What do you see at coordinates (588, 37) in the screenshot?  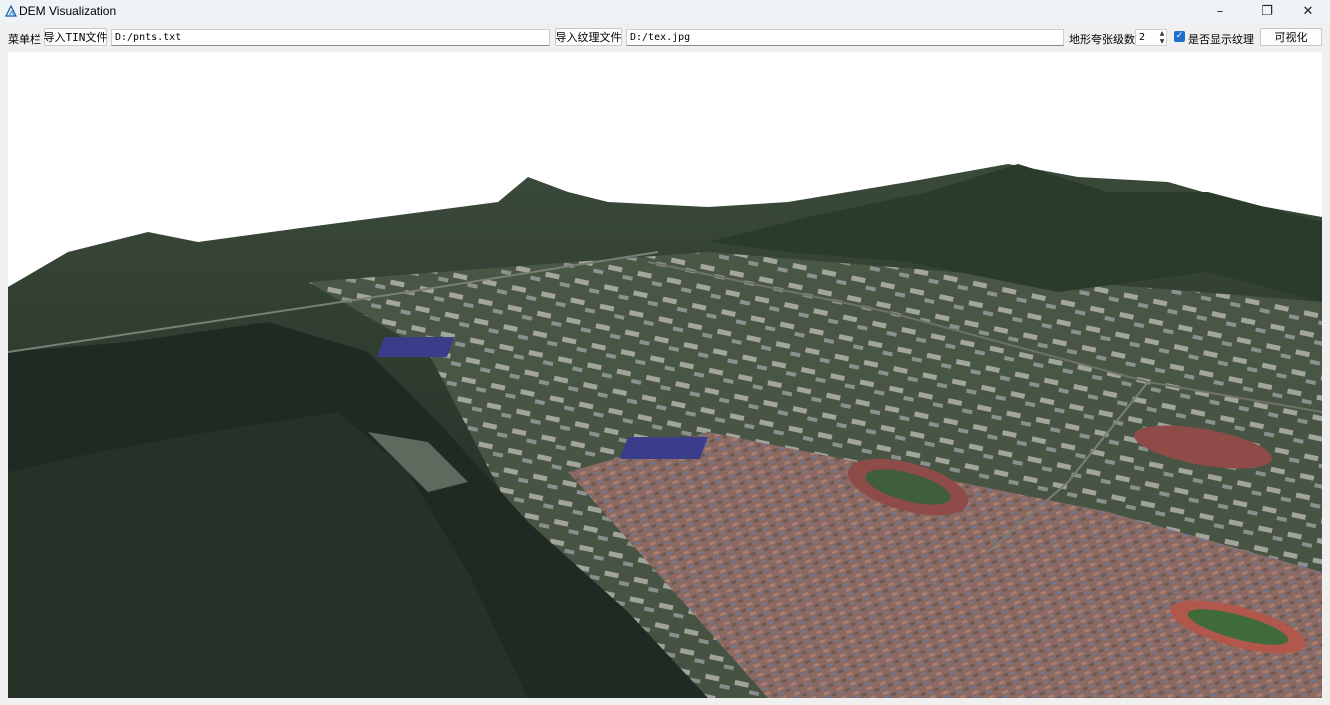 I see `import-texture-button: 导入纹理文件` at bounding box center [588, 37].